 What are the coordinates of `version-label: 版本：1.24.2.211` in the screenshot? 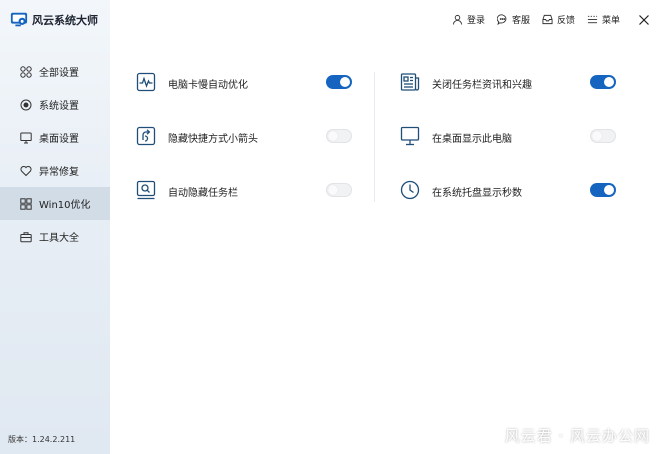 It's located at (42, 439).